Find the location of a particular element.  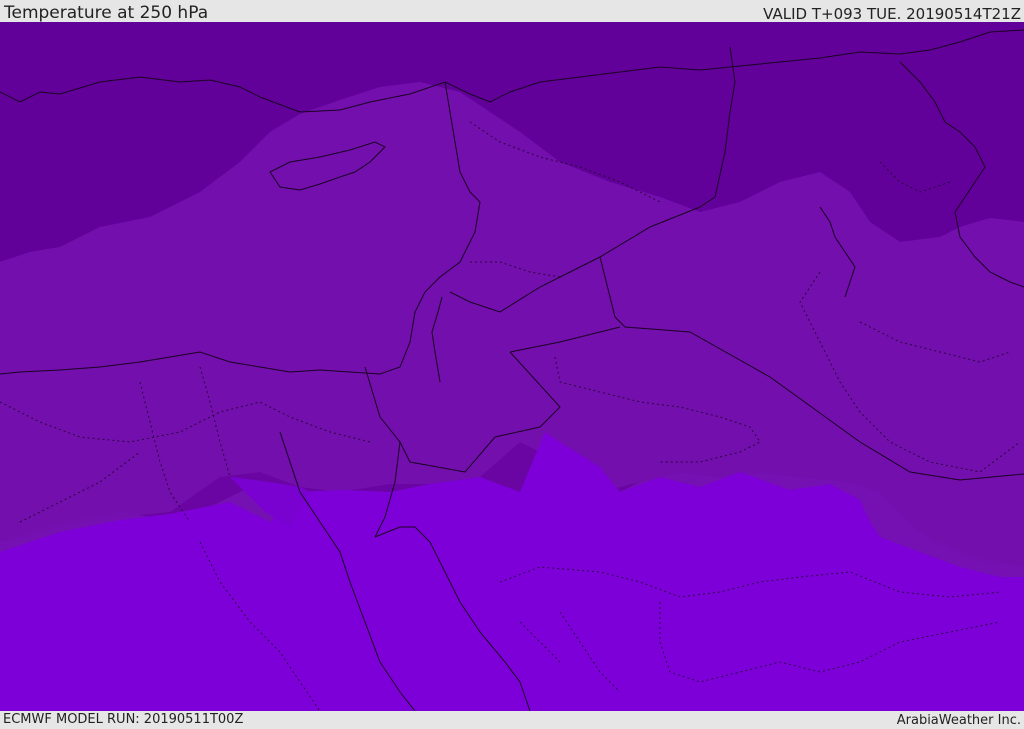

model-run-label: ECMWF MODEL RUN: 20190511T00Z is located at coordinates (123, 719).